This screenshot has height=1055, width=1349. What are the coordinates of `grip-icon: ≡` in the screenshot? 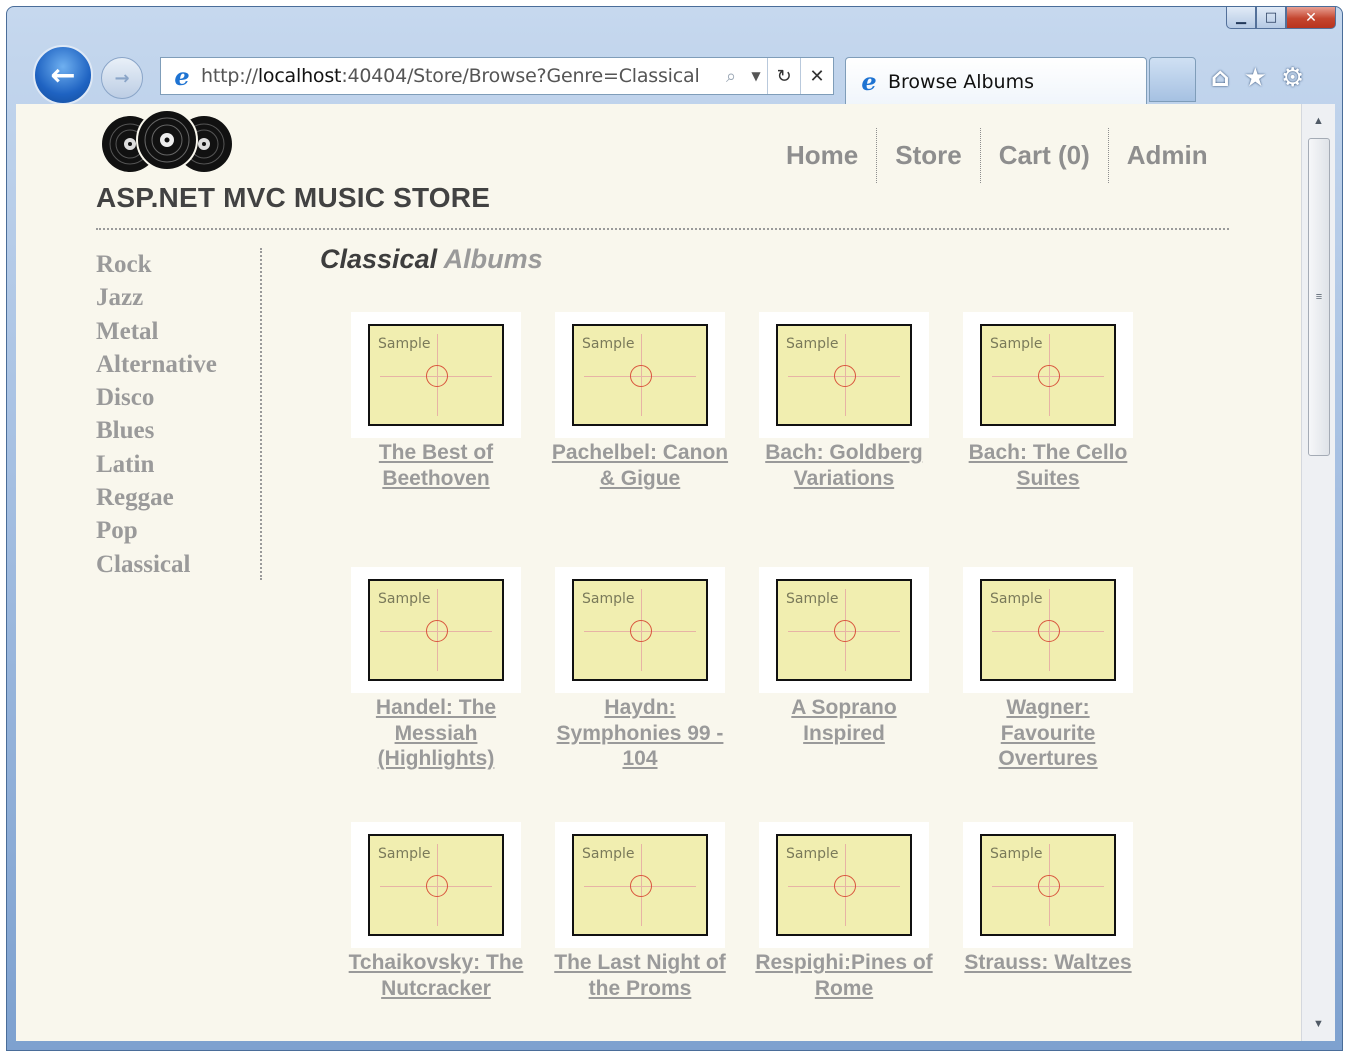 It's located at (1319, 297).